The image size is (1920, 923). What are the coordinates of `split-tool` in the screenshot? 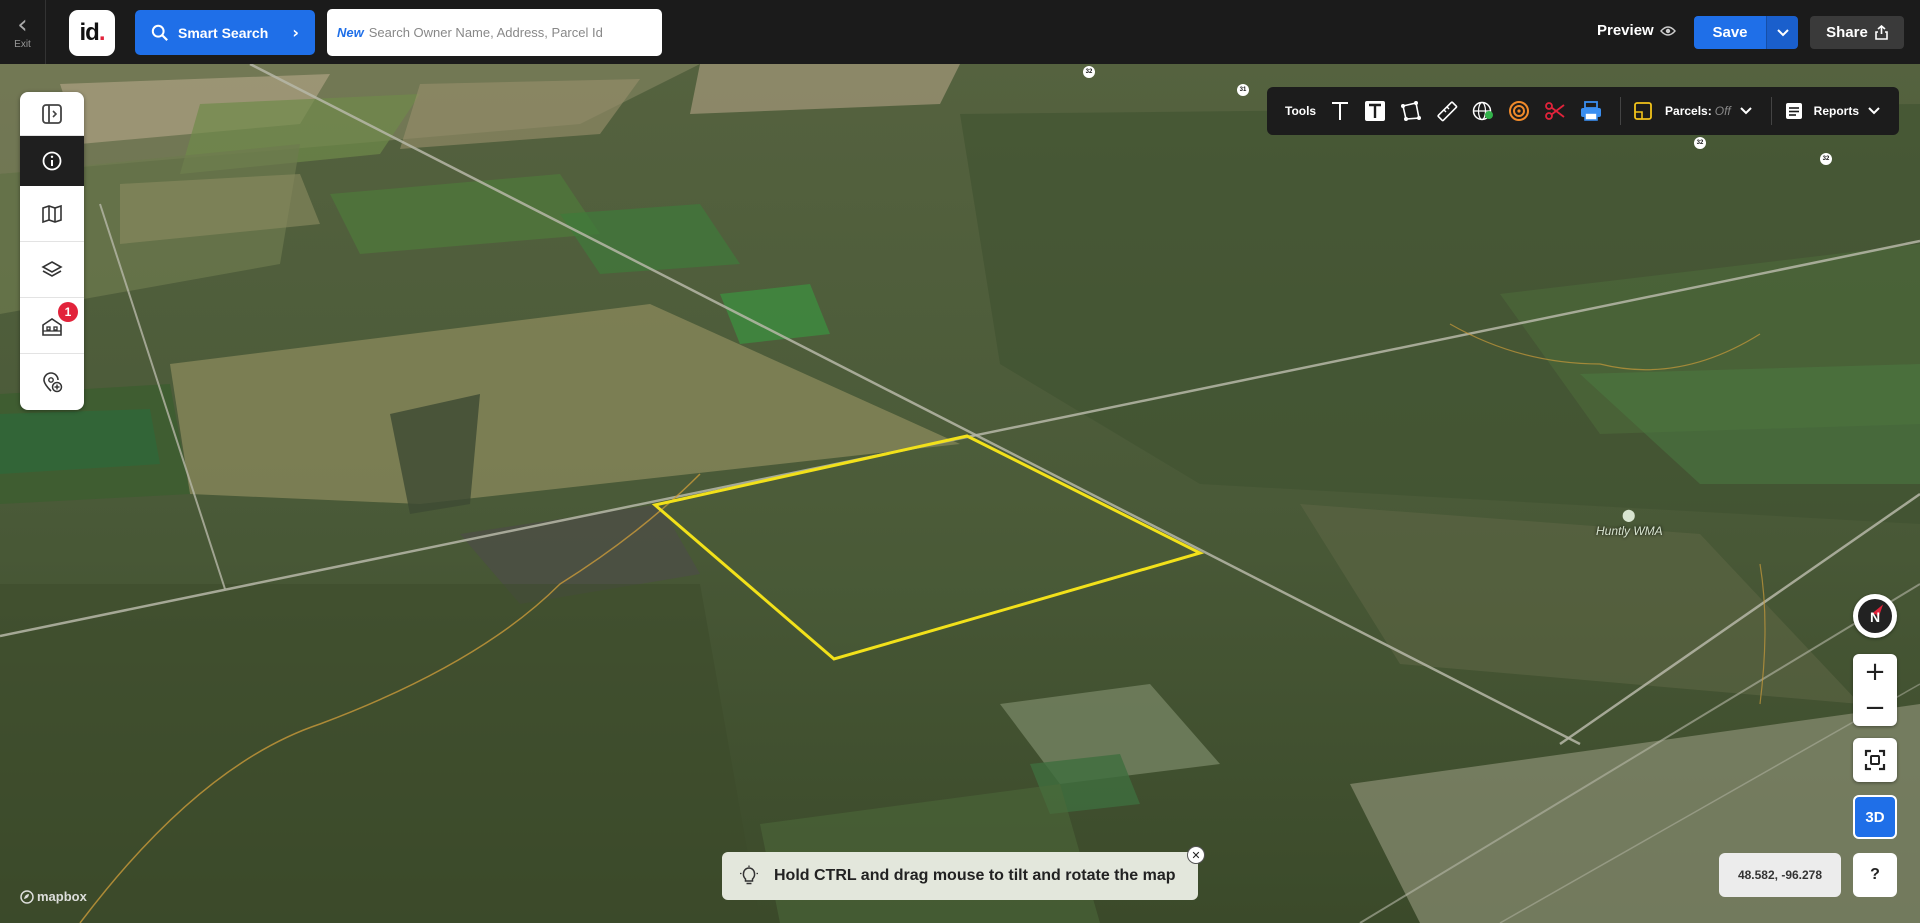 It's located at (1555, 111).